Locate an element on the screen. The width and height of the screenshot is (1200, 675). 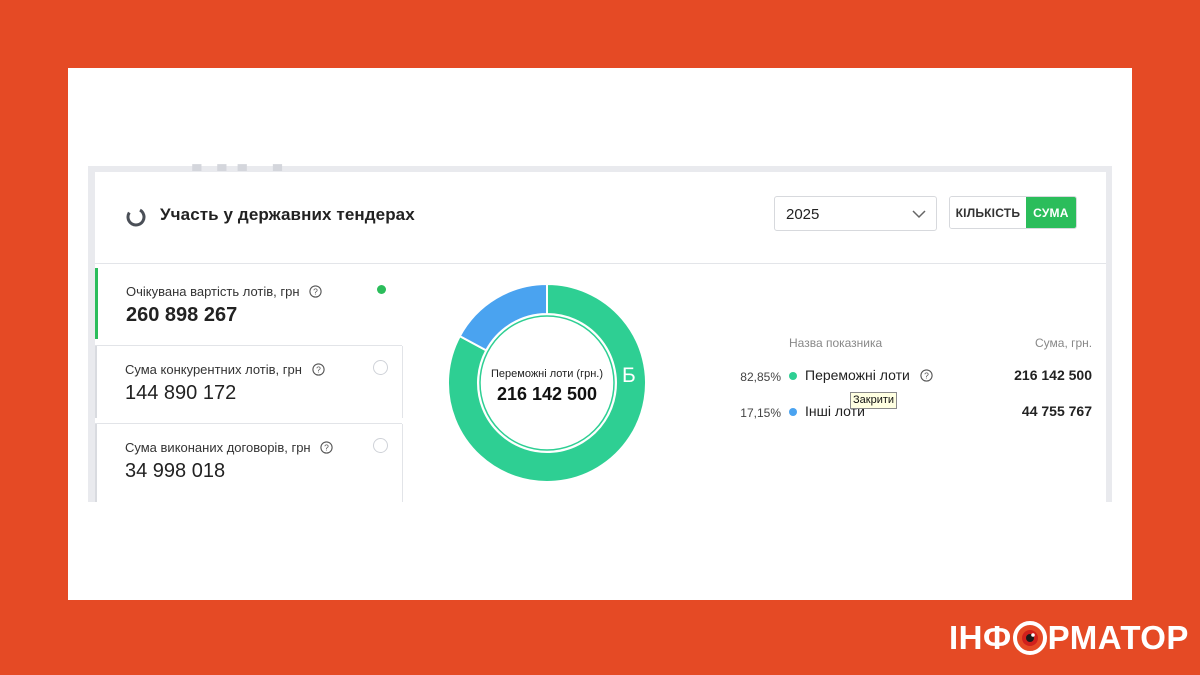
donut-hole is located at coordinates (547, 383).